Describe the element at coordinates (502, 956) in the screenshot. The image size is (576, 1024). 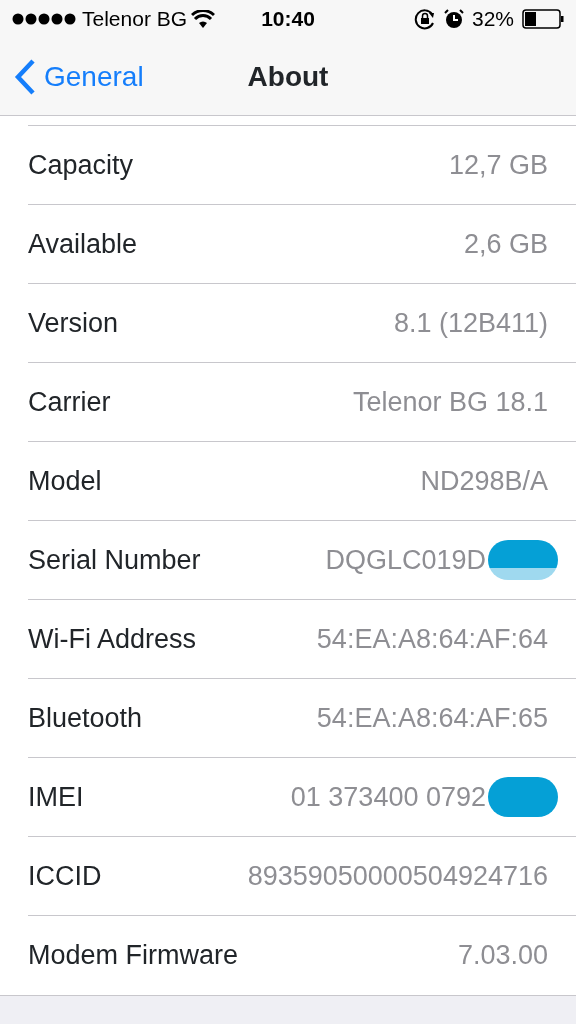
I see `setting-value: 7.03.00` at that location.